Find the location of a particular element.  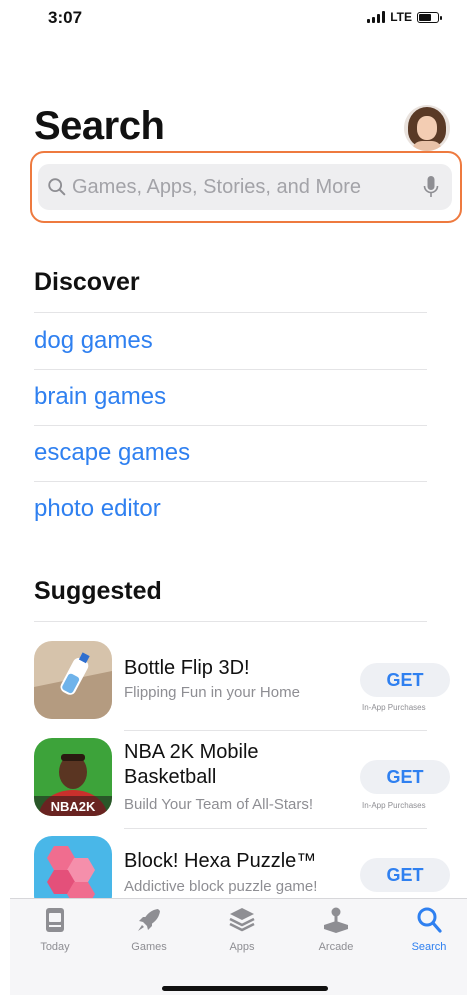

microphone-icon is located at coordinates (431, 187).